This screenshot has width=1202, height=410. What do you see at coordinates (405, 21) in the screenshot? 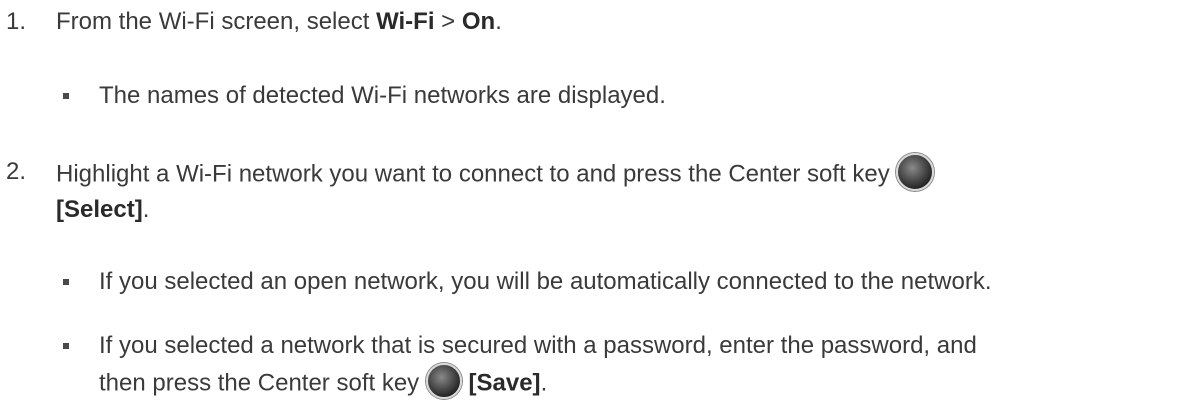
I see `wifi-label: Wi-Fi` at bounding box center [405, 21].